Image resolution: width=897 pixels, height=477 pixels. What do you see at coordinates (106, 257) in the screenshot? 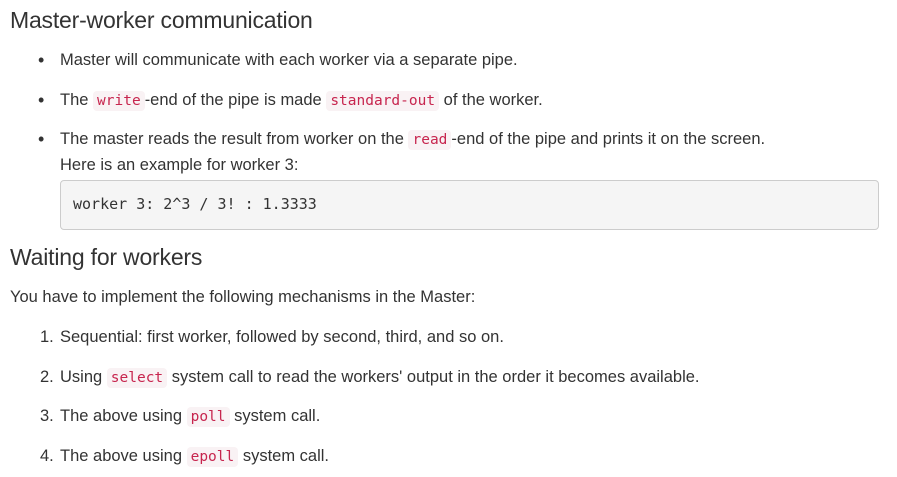
I see `section-heading-waiting: Waiting for workers` at bounding box center [106, 257].